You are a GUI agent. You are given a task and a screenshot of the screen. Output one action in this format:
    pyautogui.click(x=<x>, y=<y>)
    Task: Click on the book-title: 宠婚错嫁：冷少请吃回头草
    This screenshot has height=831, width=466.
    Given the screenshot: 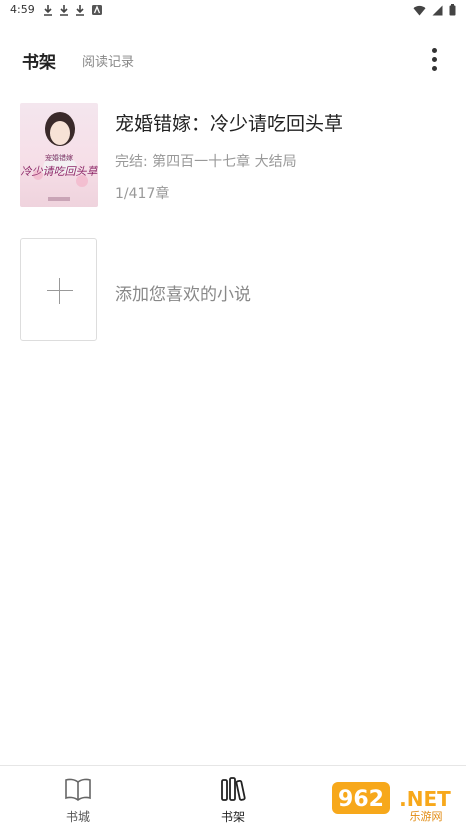 What is the action you would take?
    pyautogui.click(x=229, y=124)
    